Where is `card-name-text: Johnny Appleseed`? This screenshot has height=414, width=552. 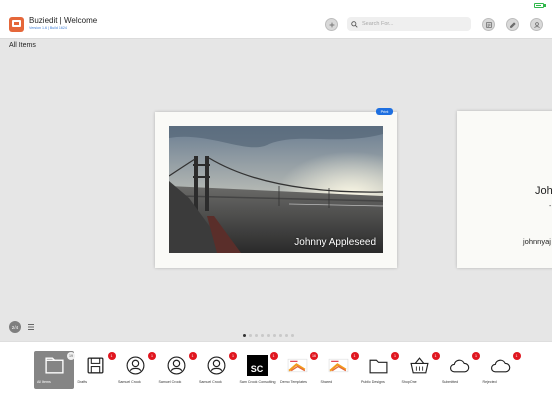 card-name-text: Johnny Appleseed is located at coordinates (335, 242).